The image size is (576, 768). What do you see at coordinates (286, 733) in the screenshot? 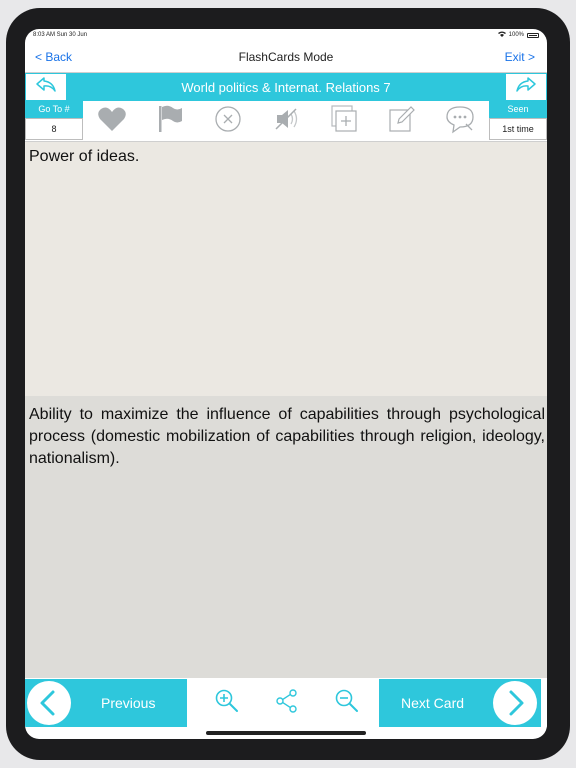
I see `home-indicator` at bounding box center [286, 733].